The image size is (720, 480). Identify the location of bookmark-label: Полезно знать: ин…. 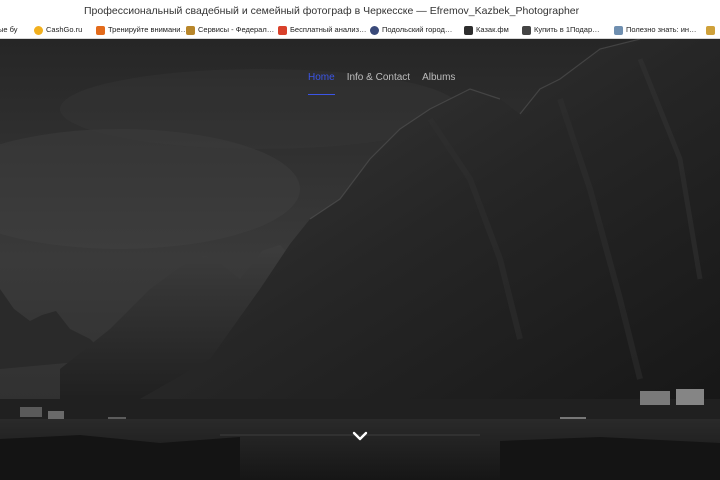
(661, 29).